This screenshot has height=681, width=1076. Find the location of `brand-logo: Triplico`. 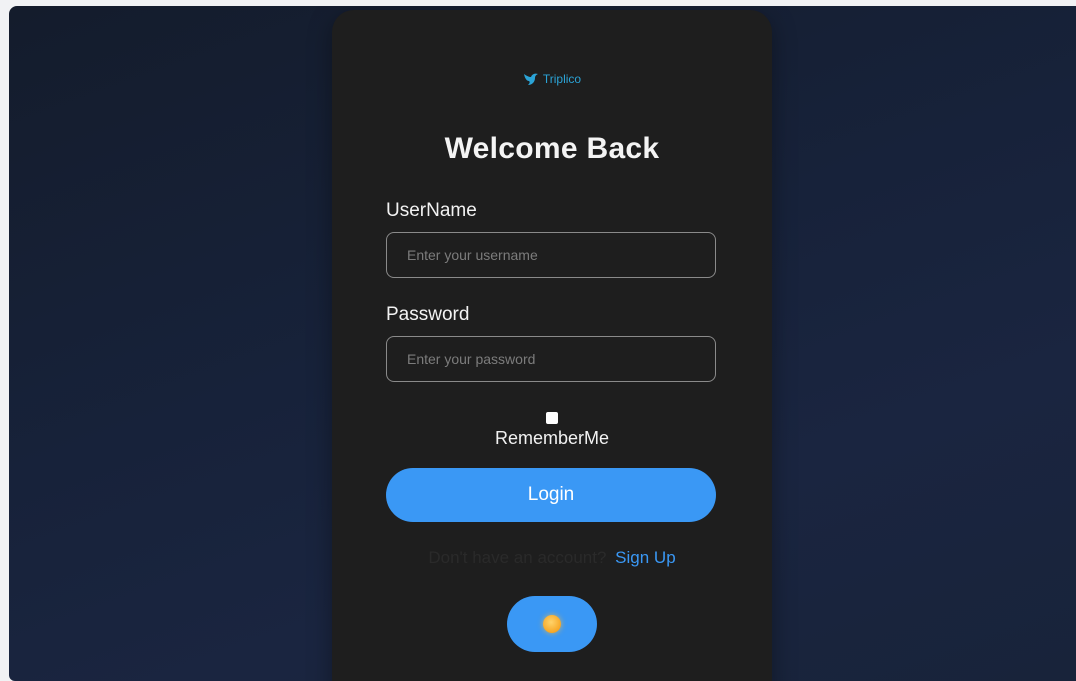

brand-logo: Triplico is located at coordinates (552, 79).